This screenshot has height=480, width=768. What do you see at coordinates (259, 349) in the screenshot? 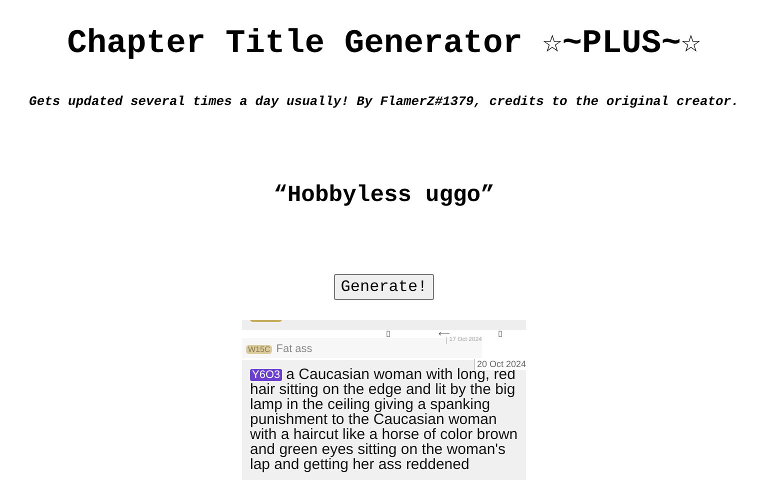
I see `code-tag: W15C` at bounding box center [259, 349].